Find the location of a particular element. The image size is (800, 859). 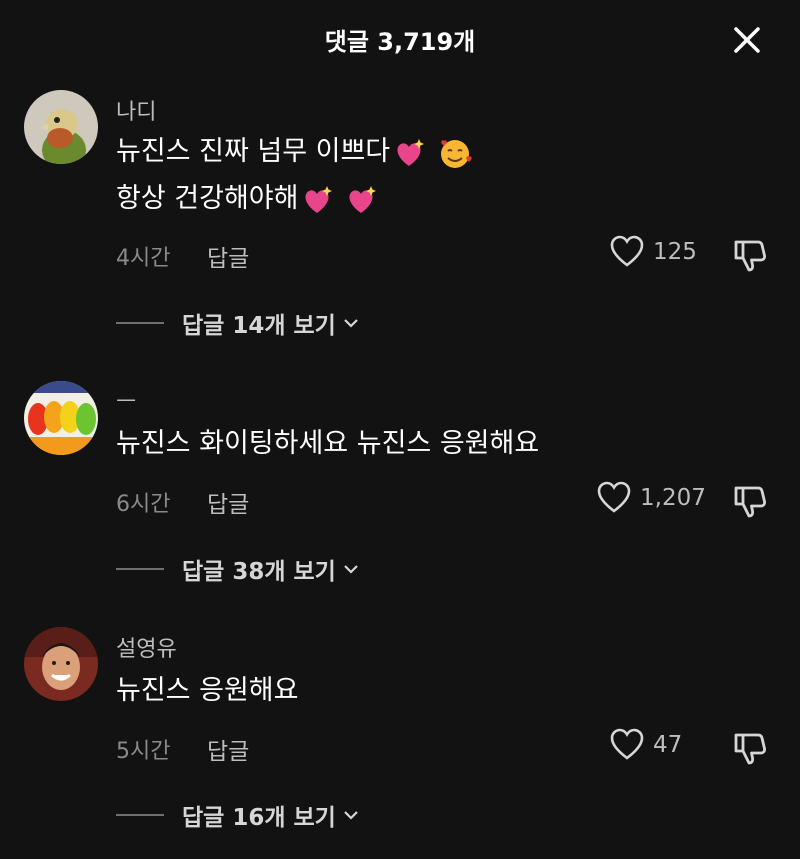

like-button: 125 is located at coordinates (653, 252).